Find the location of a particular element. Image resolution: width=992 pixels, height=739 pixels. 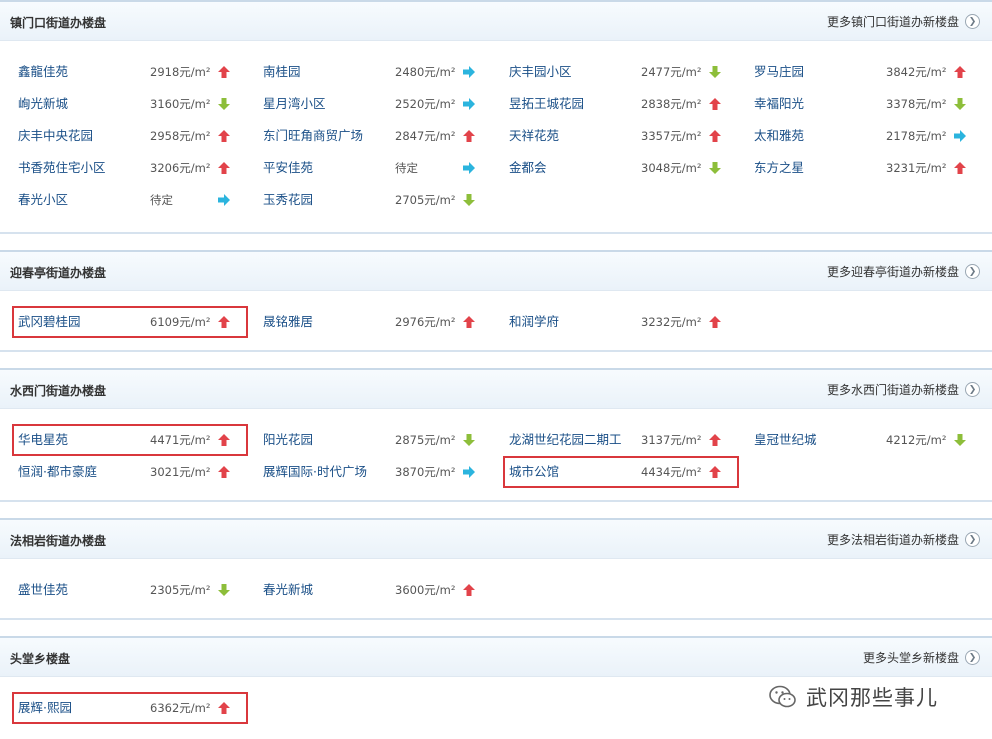

property-name-link: 平安佳苑 is located at coordinates (288, 168).